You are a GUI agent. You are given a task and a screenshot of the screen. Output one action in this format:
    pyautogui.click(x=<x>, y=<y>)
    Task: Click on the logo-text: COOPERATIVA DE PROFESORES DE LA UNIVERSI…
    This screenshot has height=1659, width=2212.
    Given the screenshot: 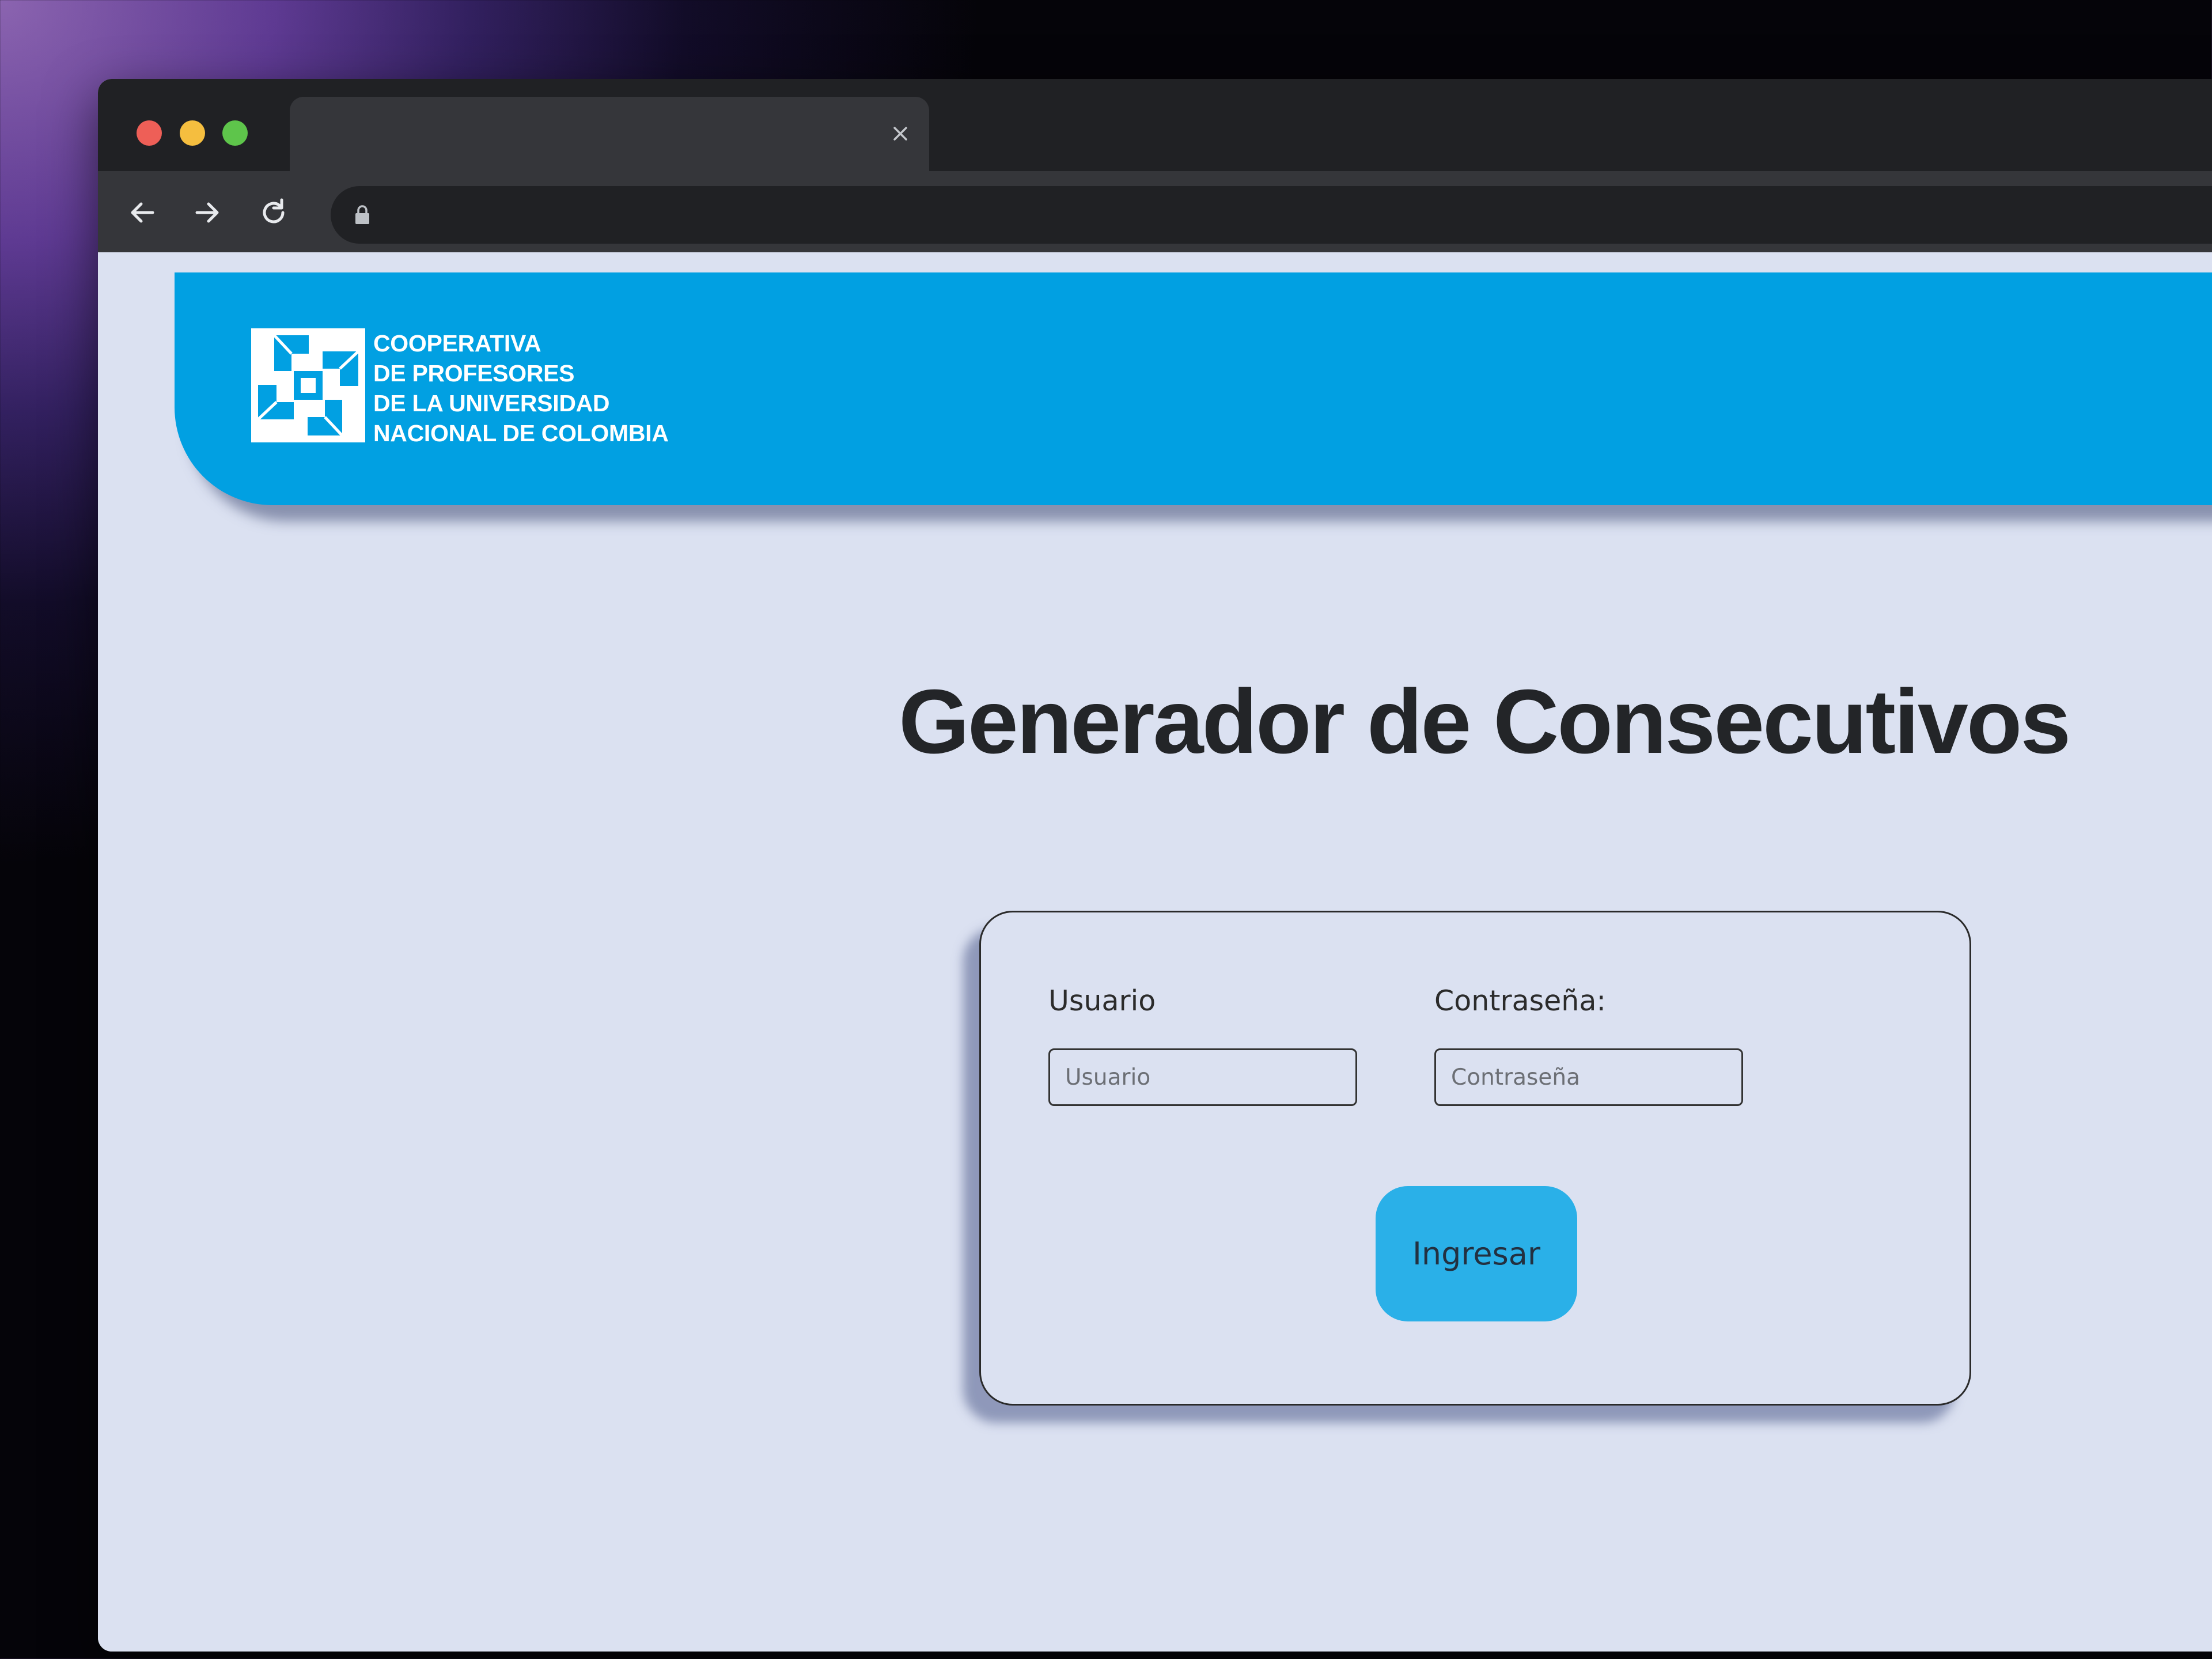 What is the action you would take?
    pyautogui.click(x=521, y=388)
    